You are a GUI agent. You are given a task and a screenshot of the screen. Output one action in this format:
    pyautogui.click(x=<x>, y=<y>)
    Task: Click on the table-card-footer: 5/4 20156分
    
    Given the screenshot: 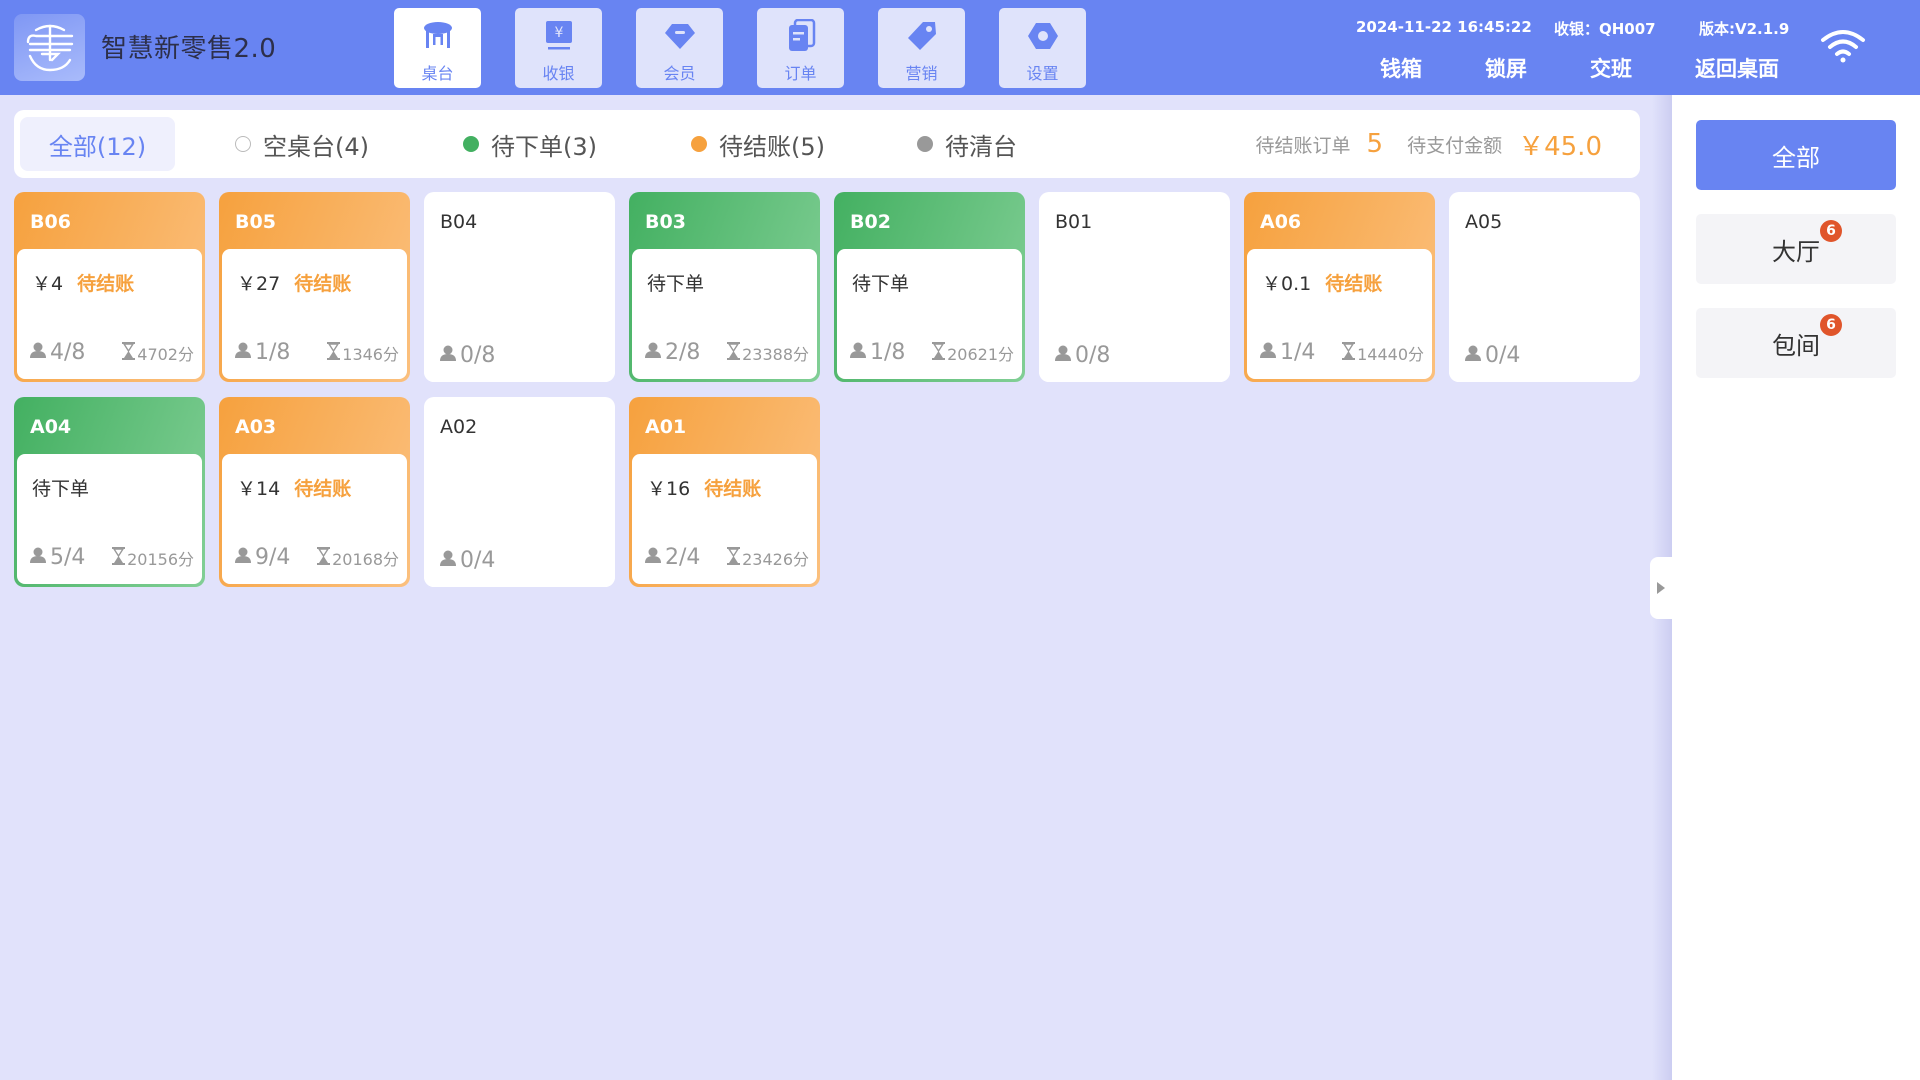 What is the action you would take?
    pyautogui.click(x=111, y=557)
    